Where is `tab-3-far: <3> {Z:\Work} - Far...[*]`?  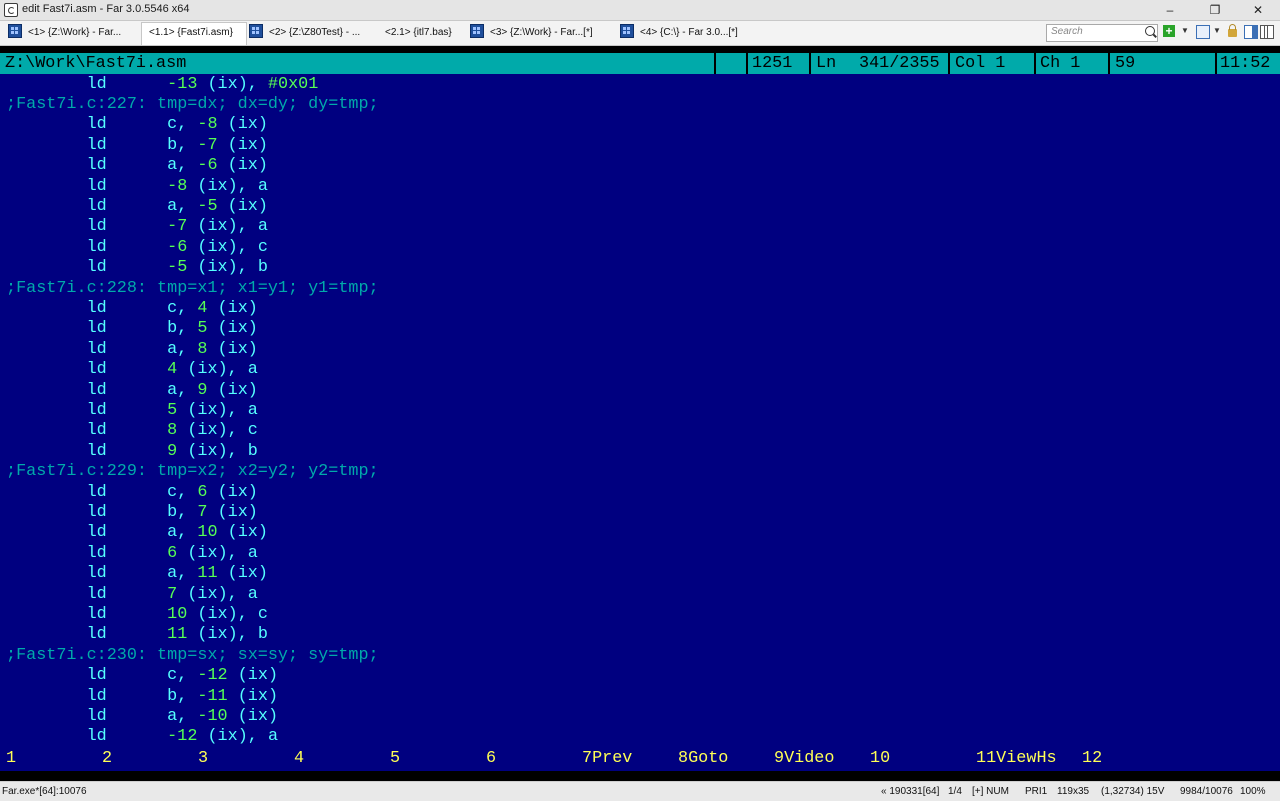 tab-3-far: <3> {Z:\Work} - Far...[*] is located at coordinates (543, 33).